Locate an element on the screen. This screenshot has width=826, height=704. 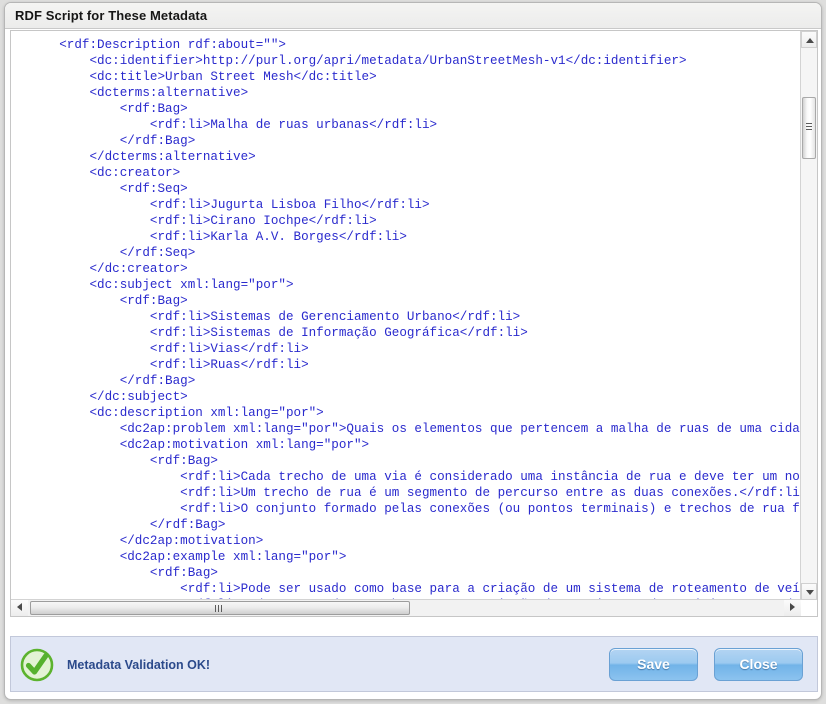
horizontal-scrollbar is located at coordinates (406, 607).